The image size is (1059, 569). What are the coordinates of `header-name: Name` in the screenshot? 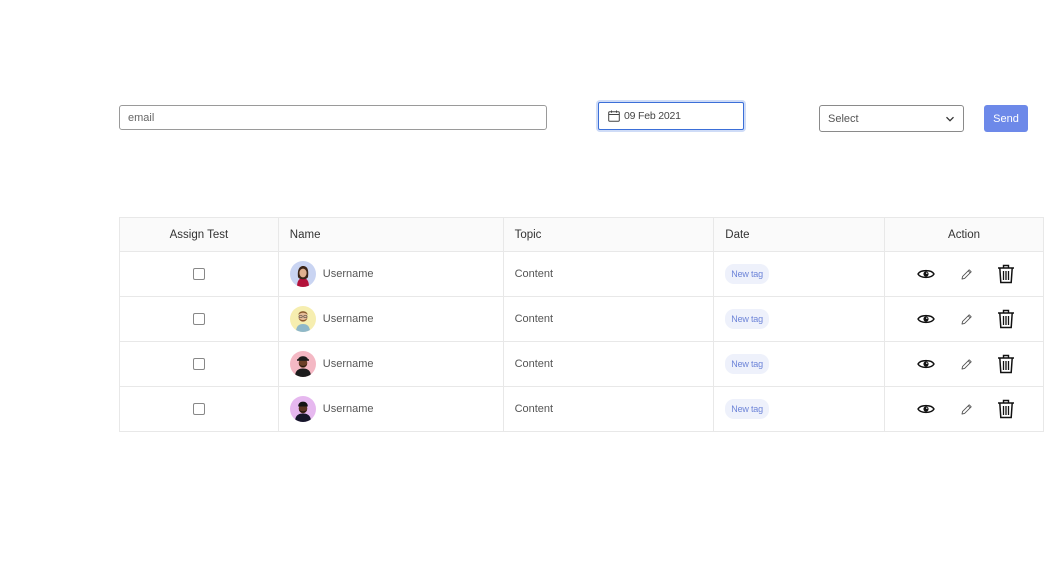 It's located at (390, 234).